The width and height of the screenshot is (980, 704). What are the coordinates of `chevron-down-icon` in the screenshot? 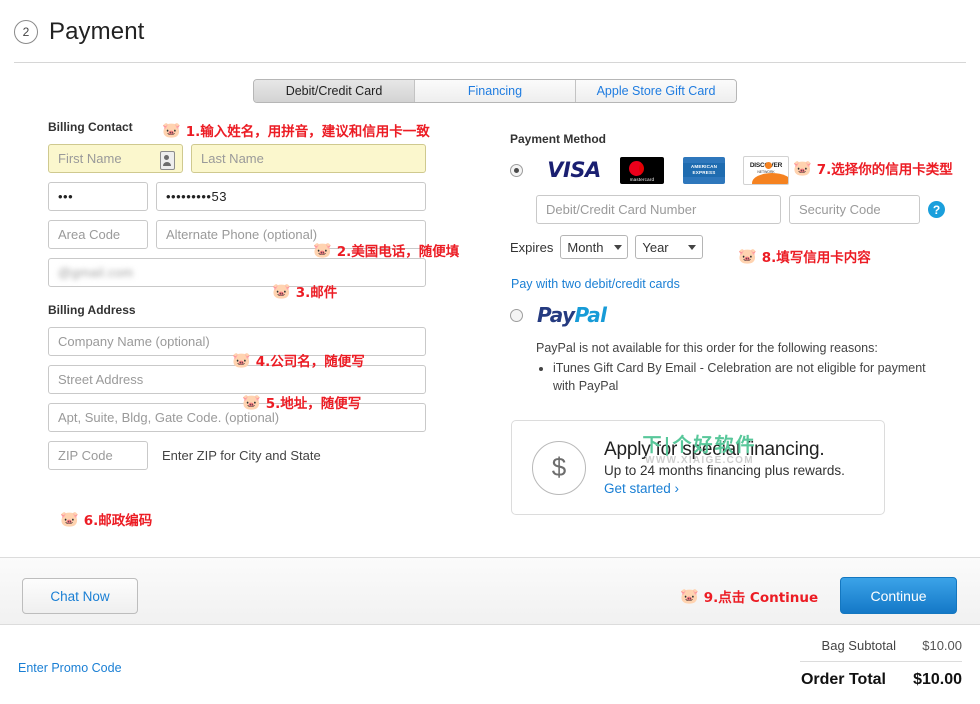 It's located at (692, 247).